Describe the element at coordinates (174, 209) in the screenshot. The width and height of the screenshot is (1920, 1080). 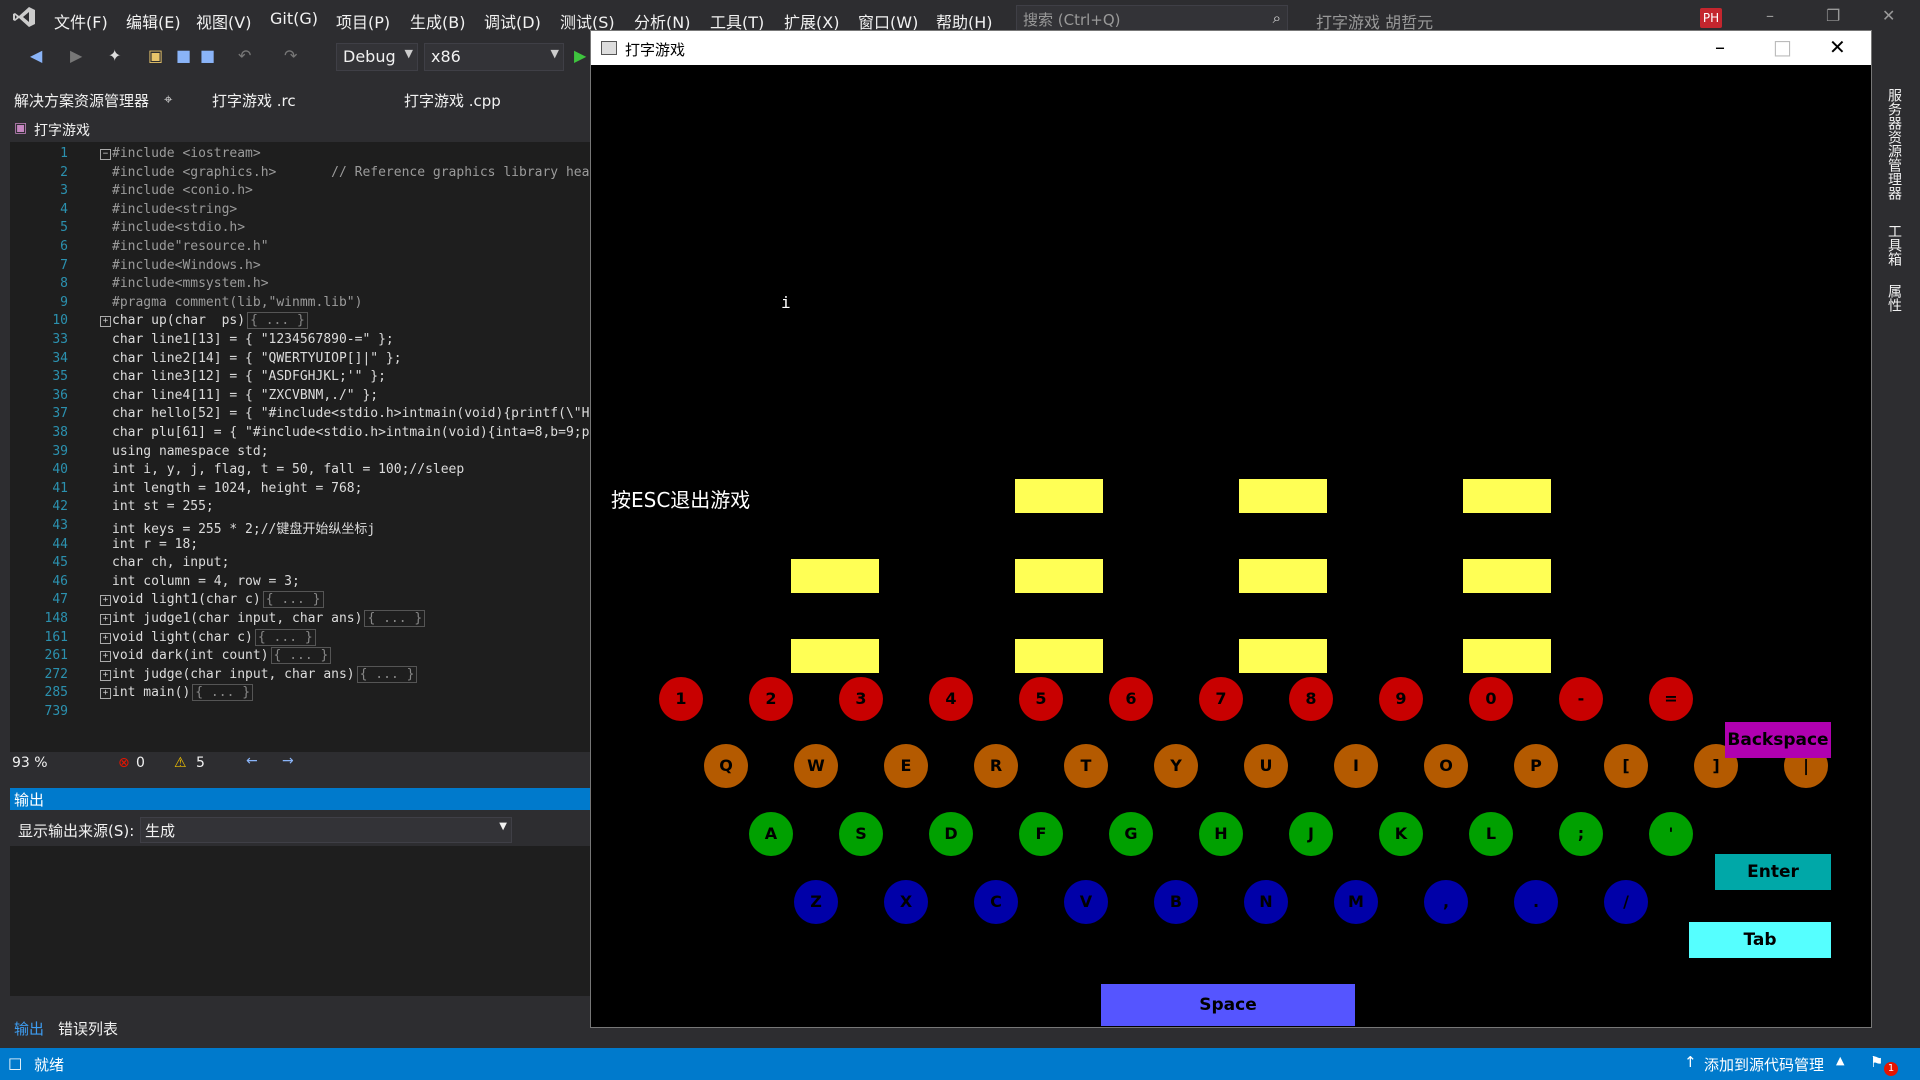
I see `code-line: #include<string>` at that location.